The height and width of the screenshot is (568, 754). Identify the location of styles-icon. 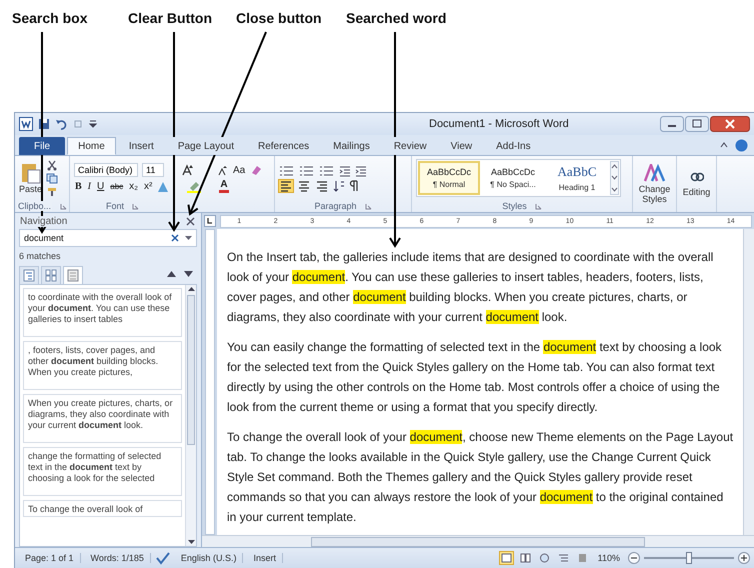
(655, 173).